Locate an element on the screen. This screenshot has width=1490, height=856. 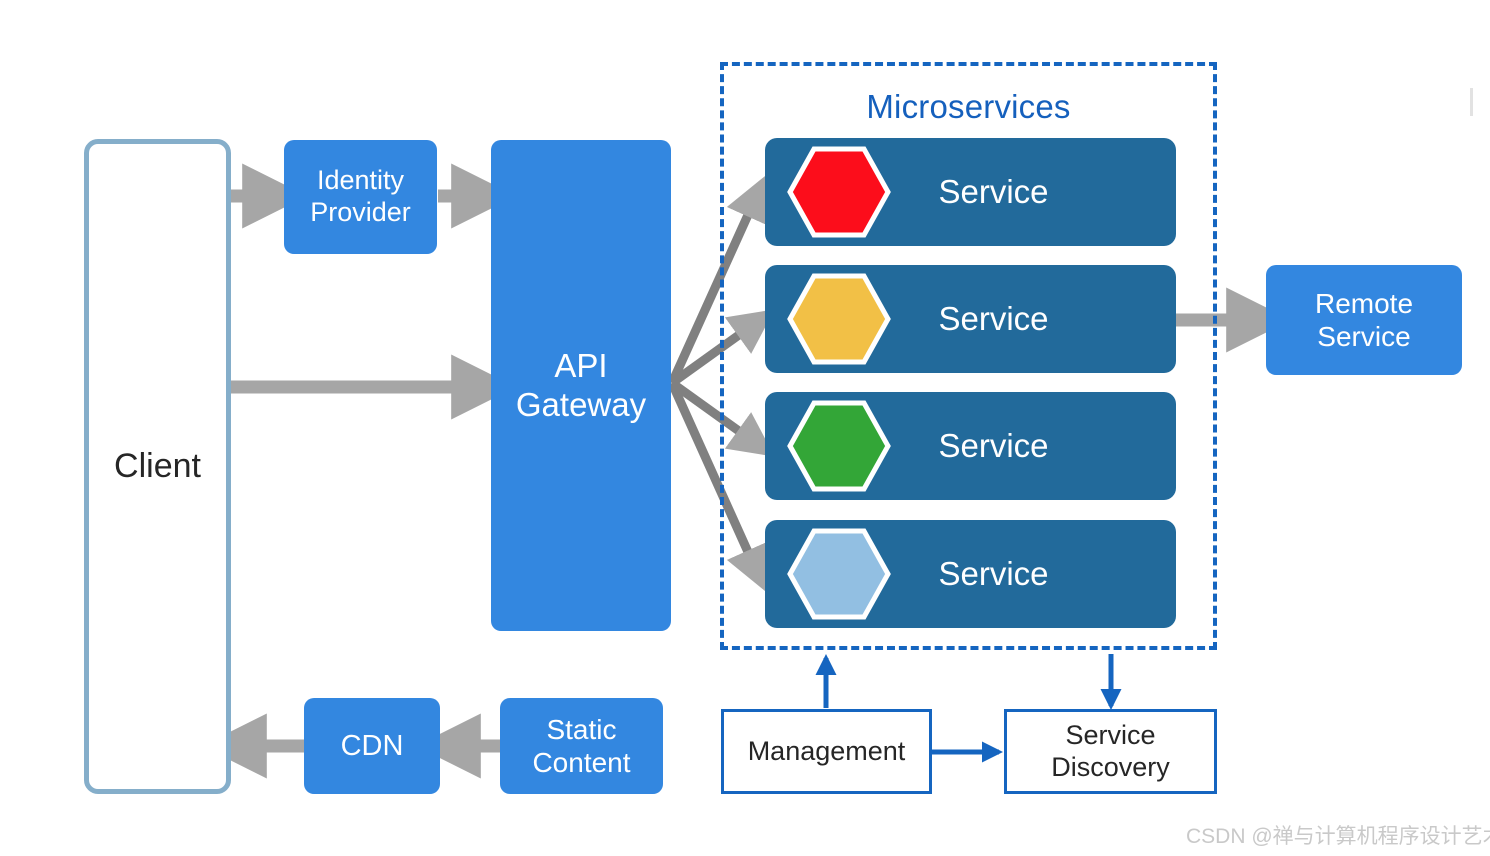
identity-provider-box: Identity Provider is located at coordinates (360, 197).